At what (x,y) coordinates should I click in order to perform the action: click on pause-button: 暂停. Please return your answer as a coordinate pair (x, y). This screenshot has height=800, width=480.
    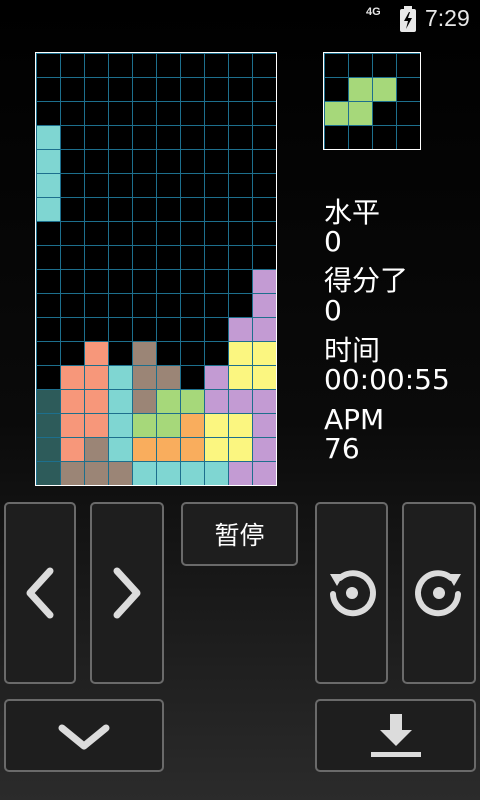
    Looking at the image, I should click on (239, 534).